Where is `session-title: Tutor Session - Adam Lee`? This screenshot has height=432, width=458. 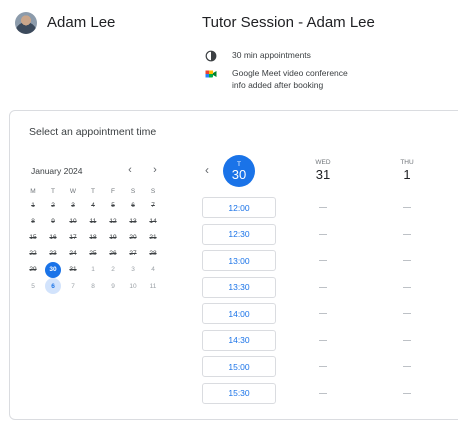 session-title: Tutor Session - Adam Lee is located at coordinates (288, 22).